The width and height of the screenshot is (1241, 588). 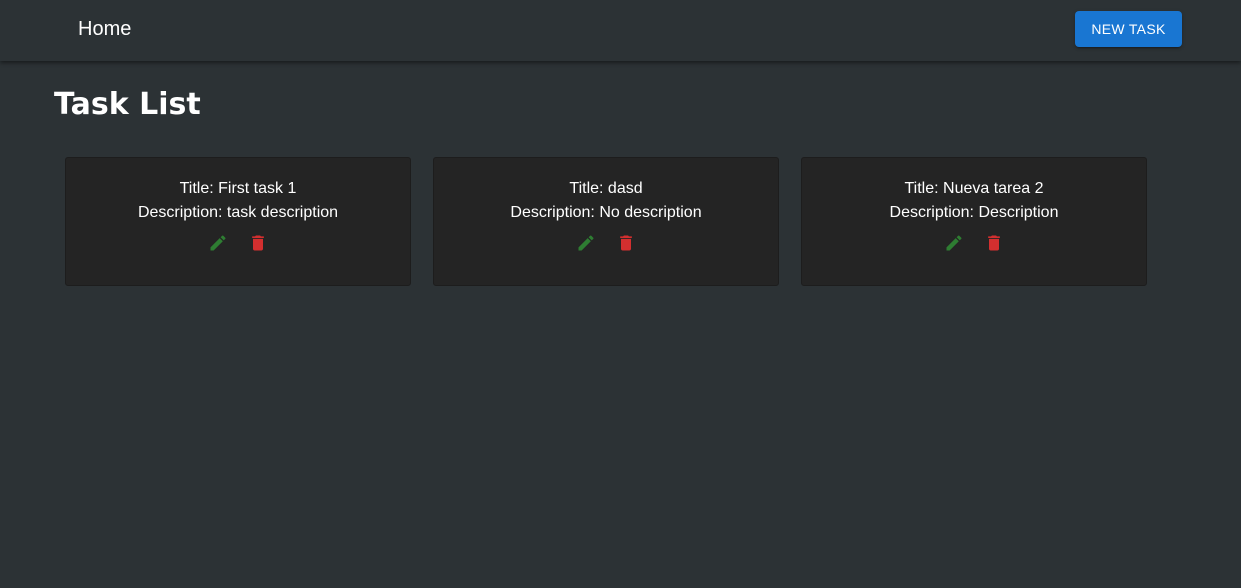 What do you see at coordinates (238, 188) in the screenshot?
I see `task-title: Title: First task 1` at bounding box center [238, 188].